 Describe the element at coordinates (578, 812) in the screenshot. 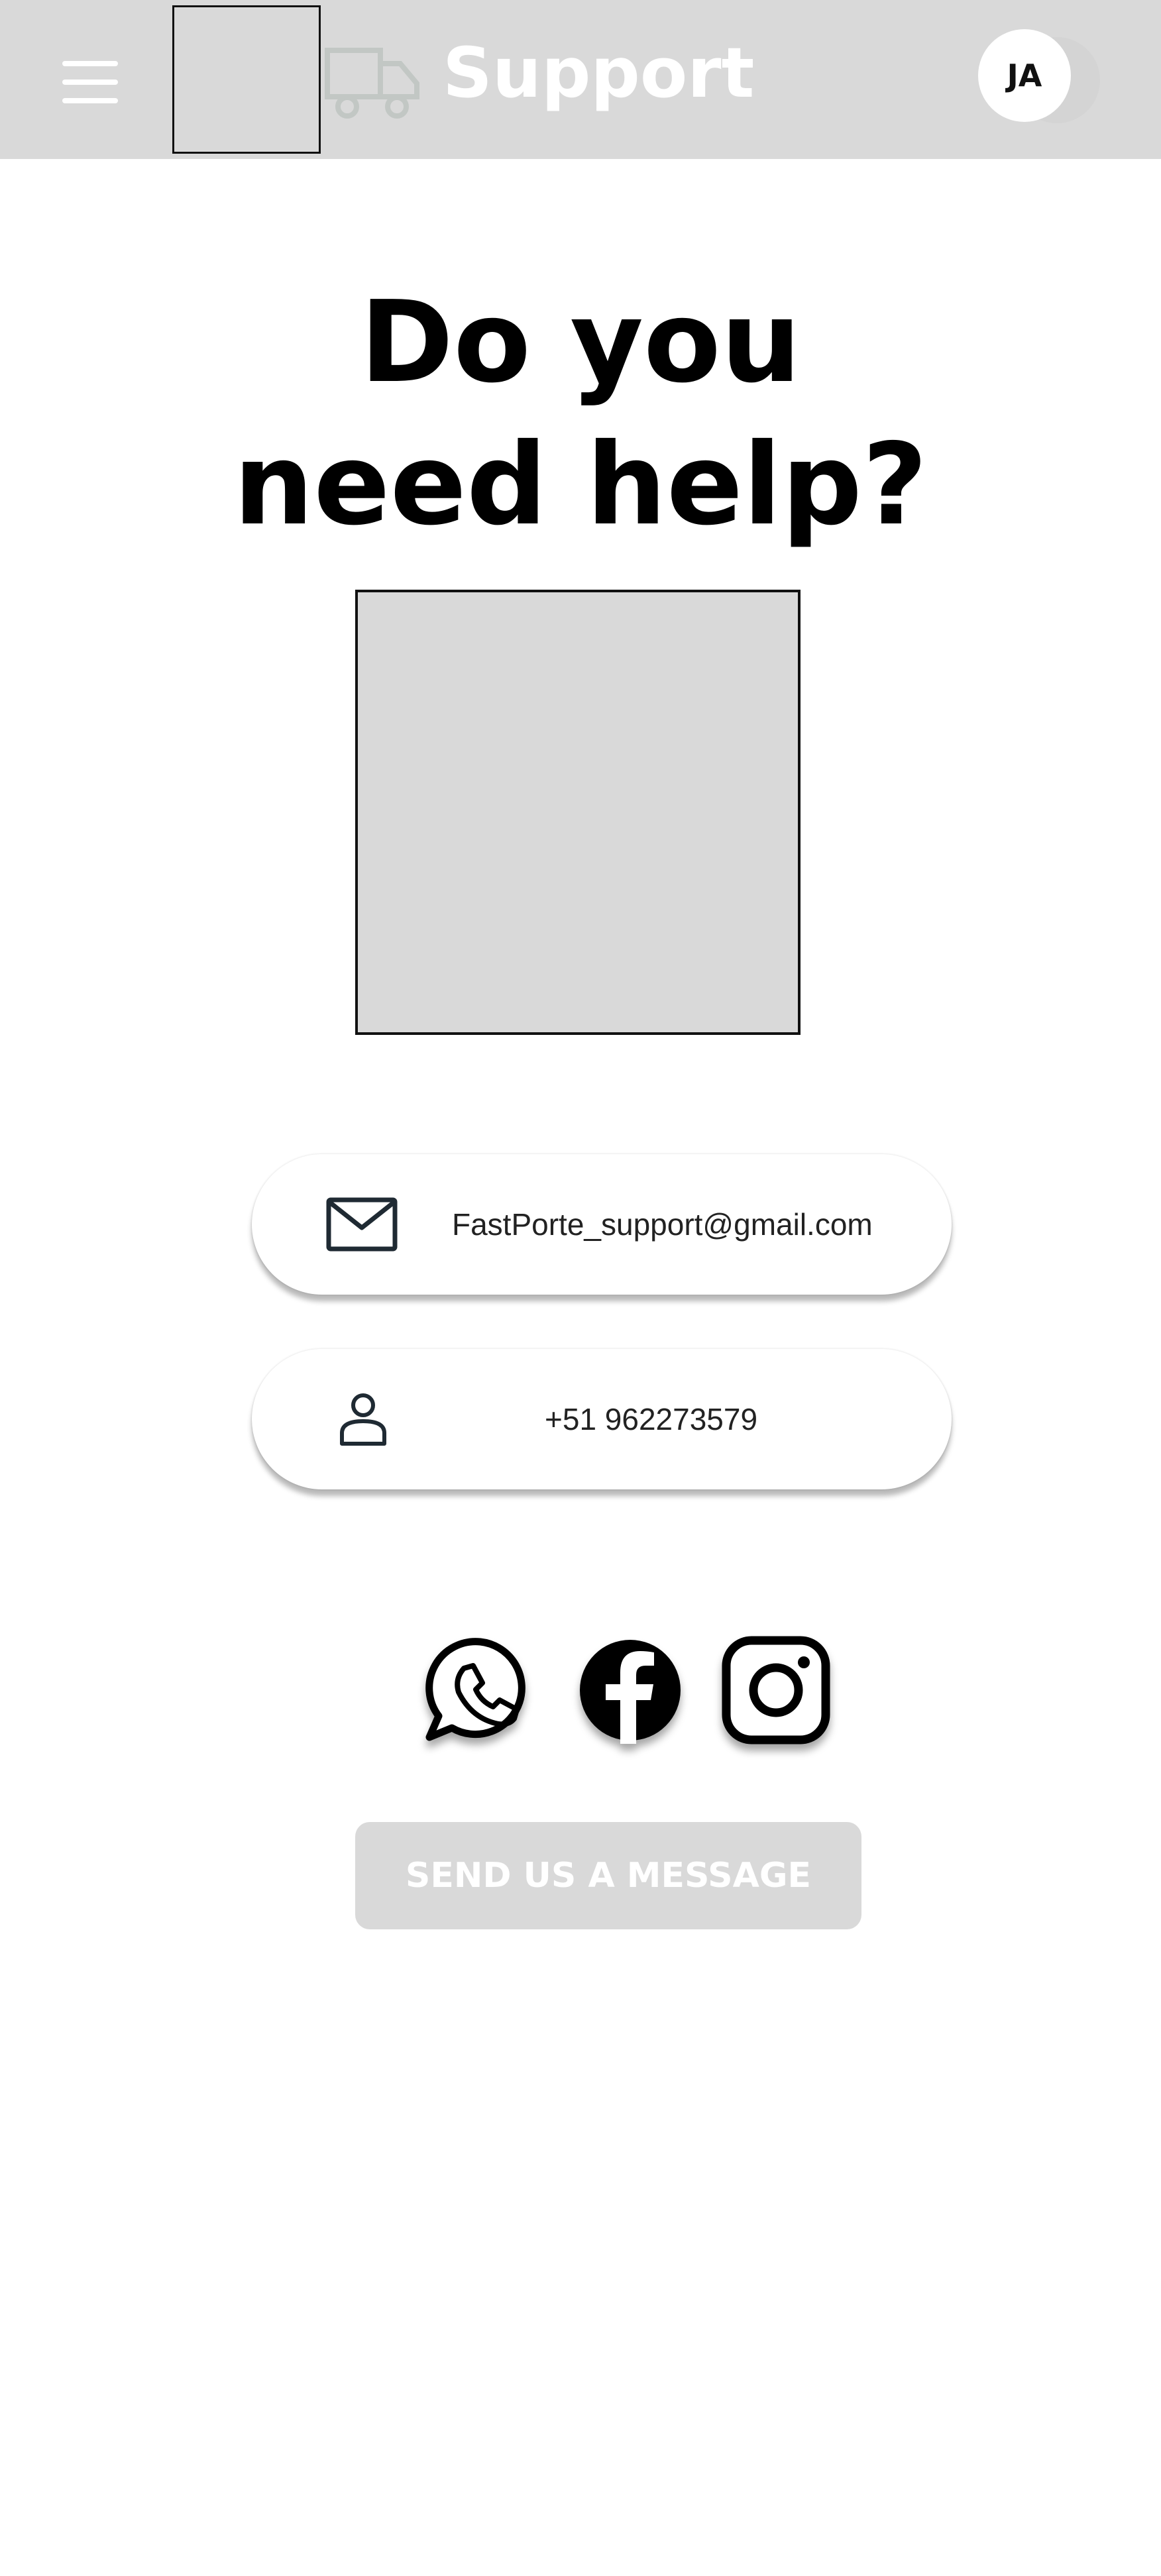

I see `support-image-placeholder` at that location.